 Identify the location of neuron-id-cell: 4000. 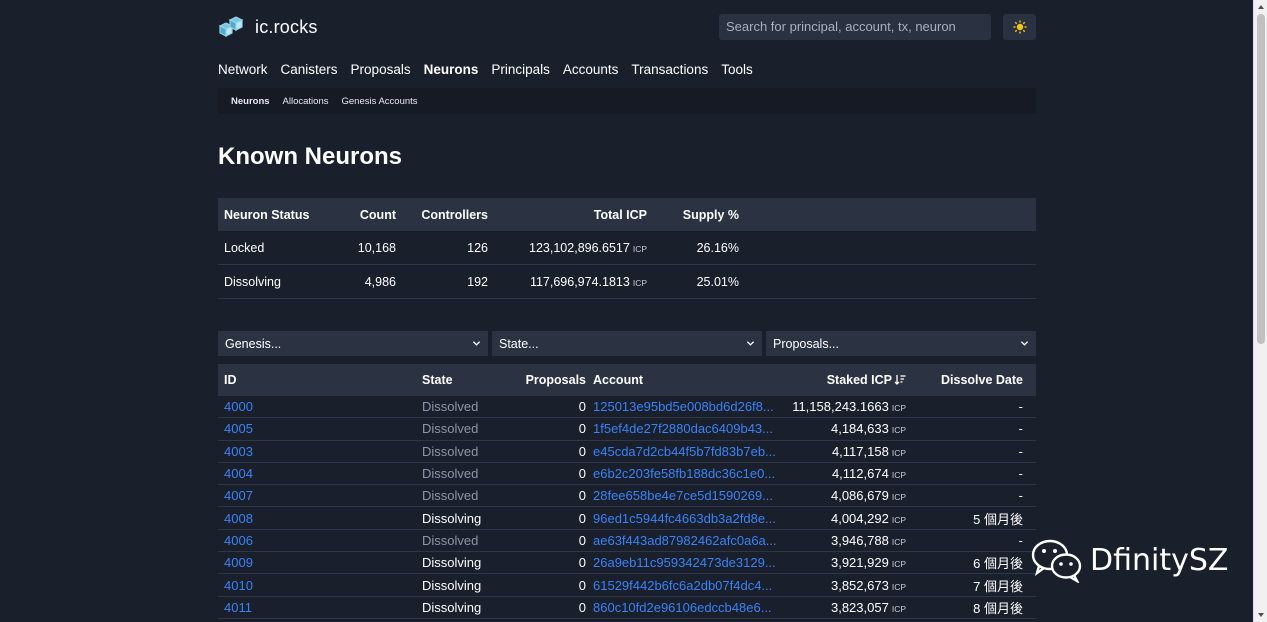
(317, 406).